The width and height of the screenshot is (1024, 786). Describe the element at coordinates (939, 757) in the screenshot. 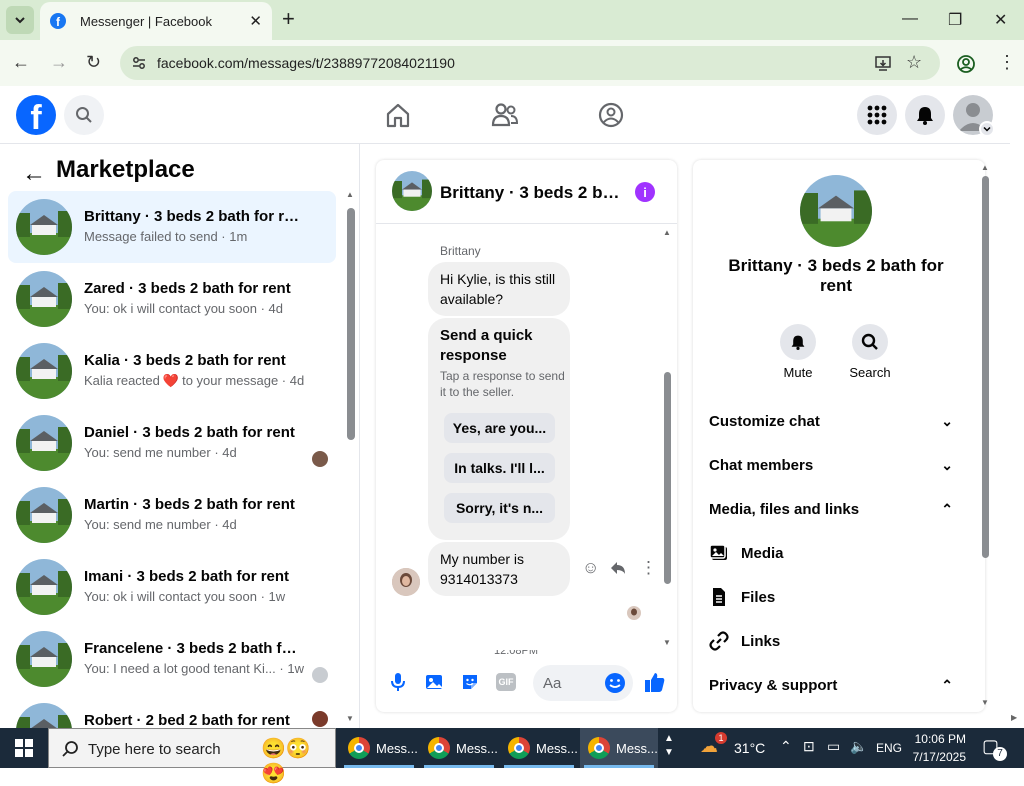

I see `clock-date: 7/17/2025` at that location.